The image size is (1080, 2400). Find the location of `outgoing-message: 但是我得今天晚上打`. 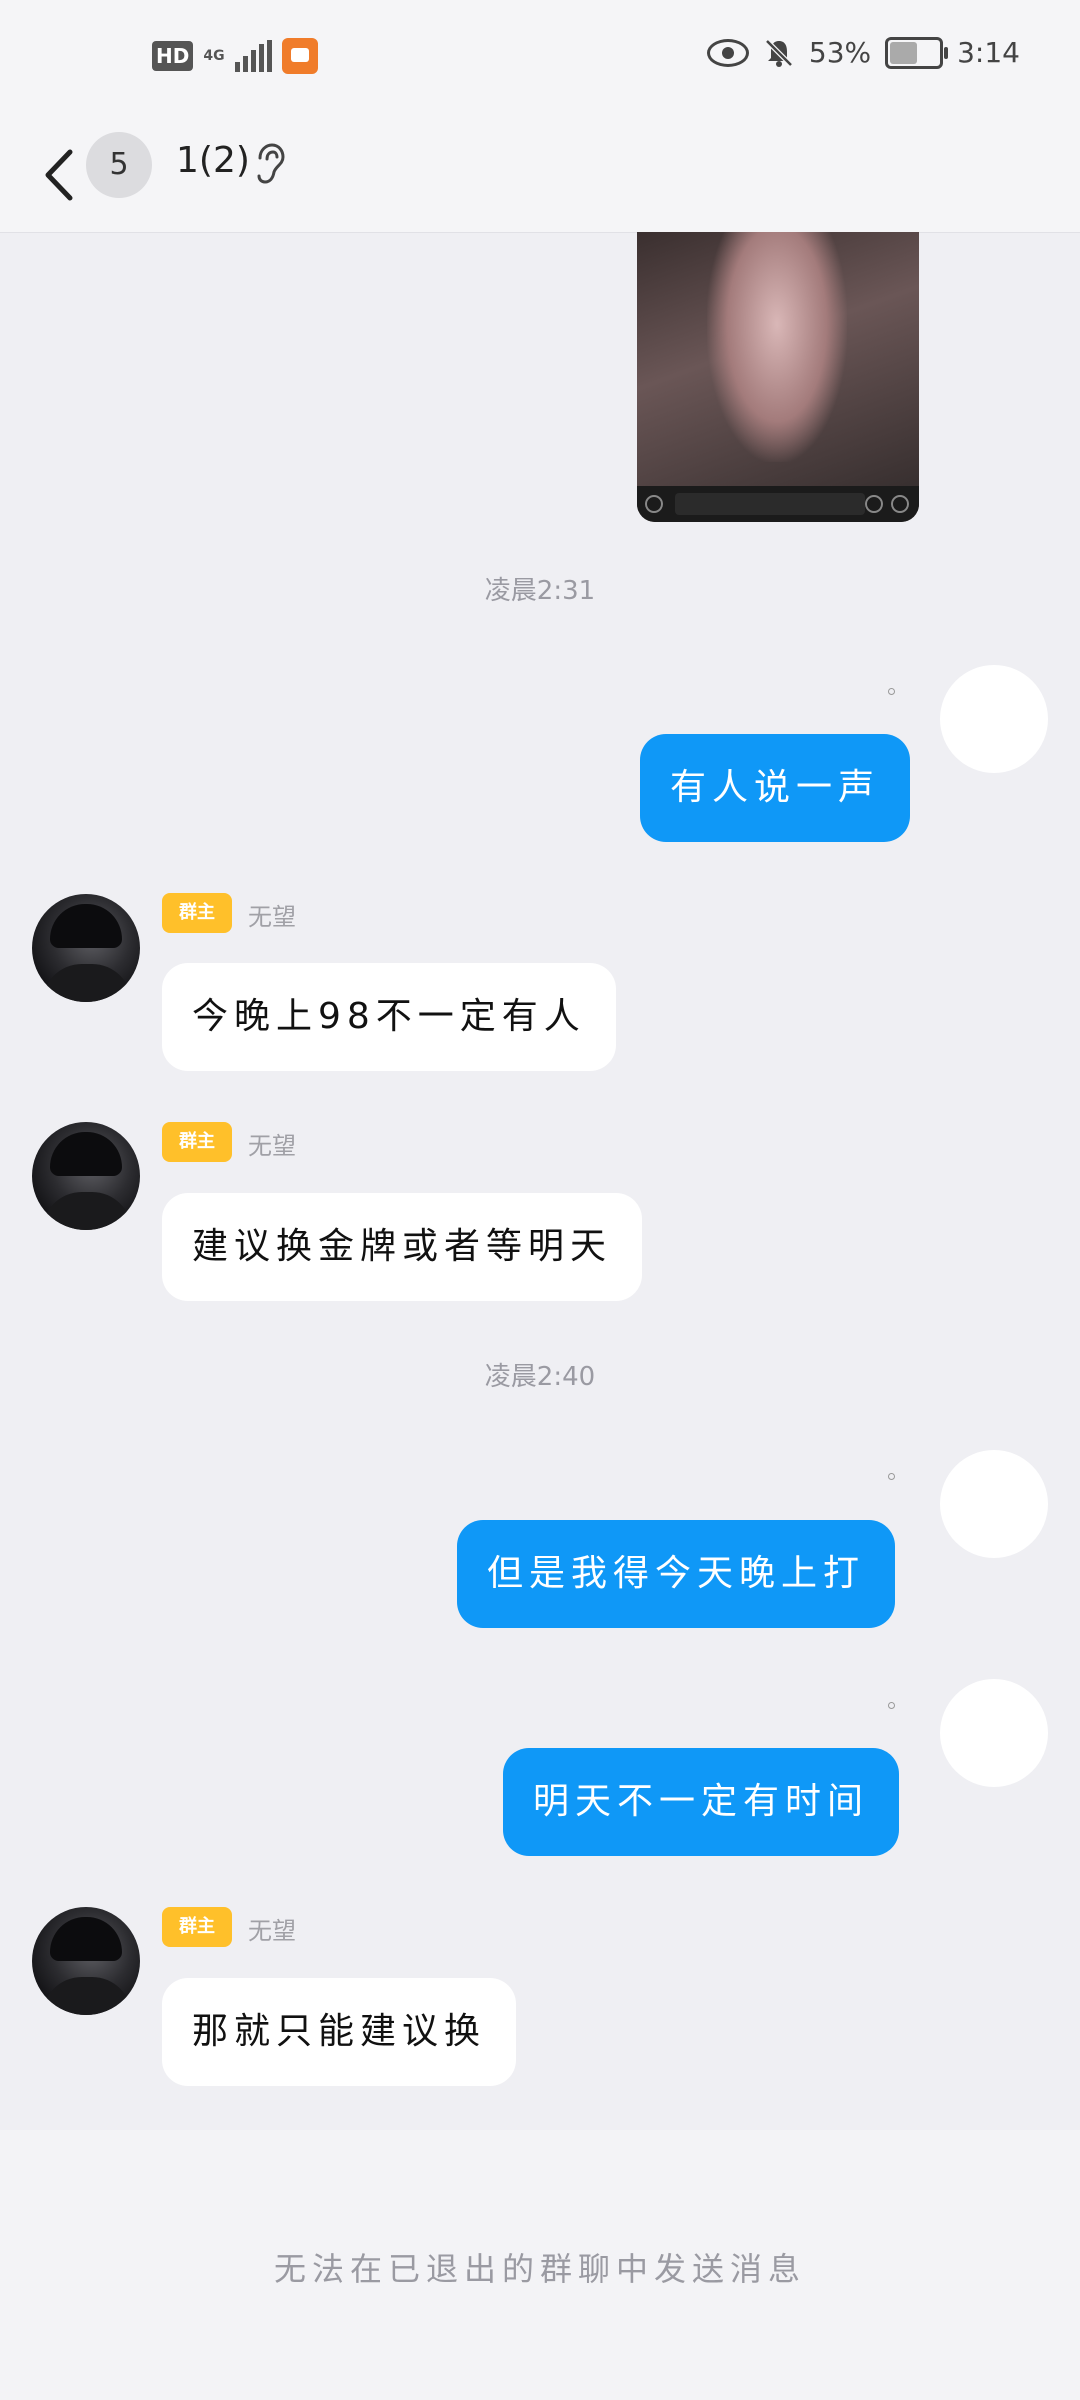

outgoing-message: 但是我得今天晚上打 is located at coordinates (676, 1574).